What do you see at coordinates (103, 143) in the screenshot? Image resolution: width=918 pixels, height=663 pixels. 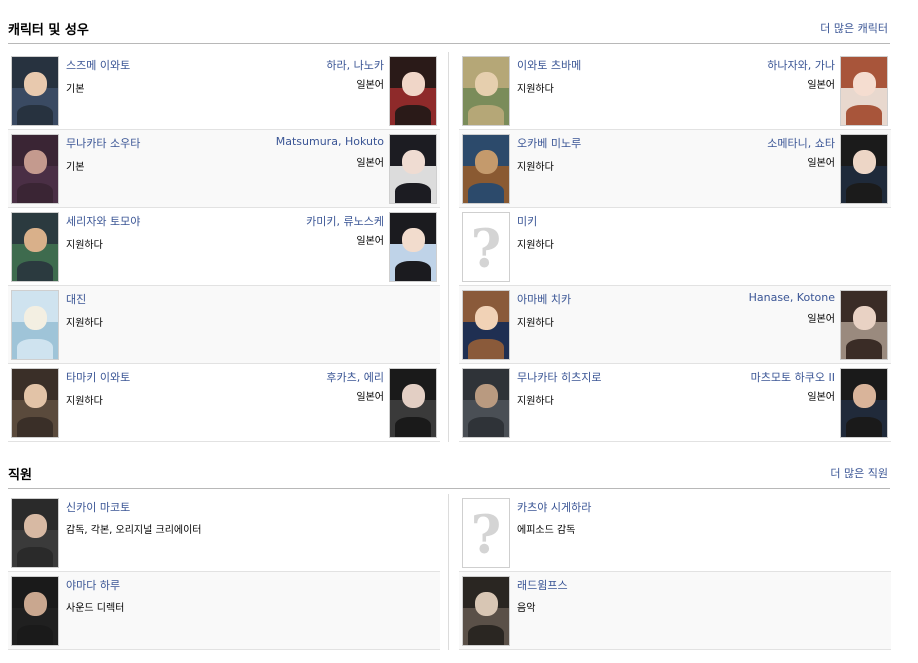 I see `character-name-link: 무나카타 소우타` at bounding box center [103, 143].